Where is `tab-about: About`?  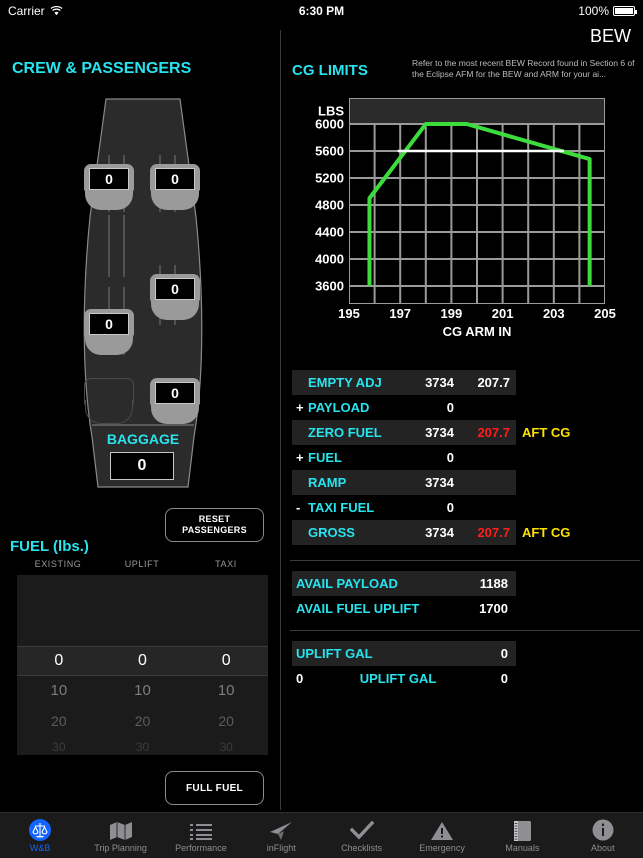
tab-about: About is located at coordinates (603, 835).